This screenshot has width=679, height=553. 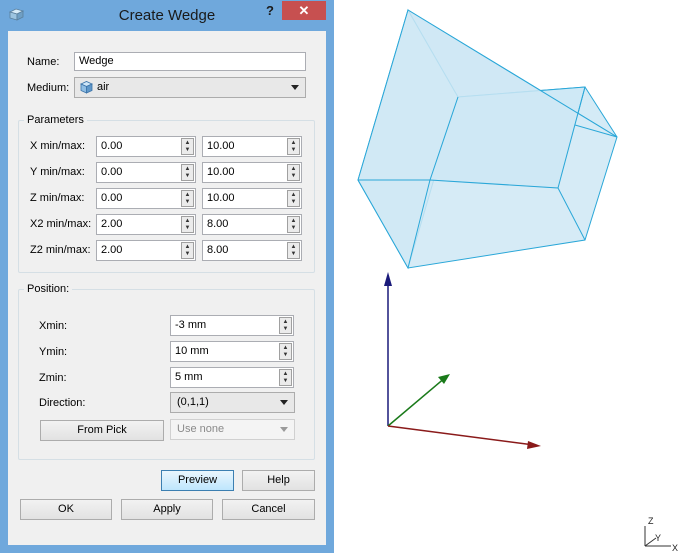 What do you see at coordinates (102, 430) in the screenshot?
I see `from-pick-button: From Pick` at bounding box center [102, 430].